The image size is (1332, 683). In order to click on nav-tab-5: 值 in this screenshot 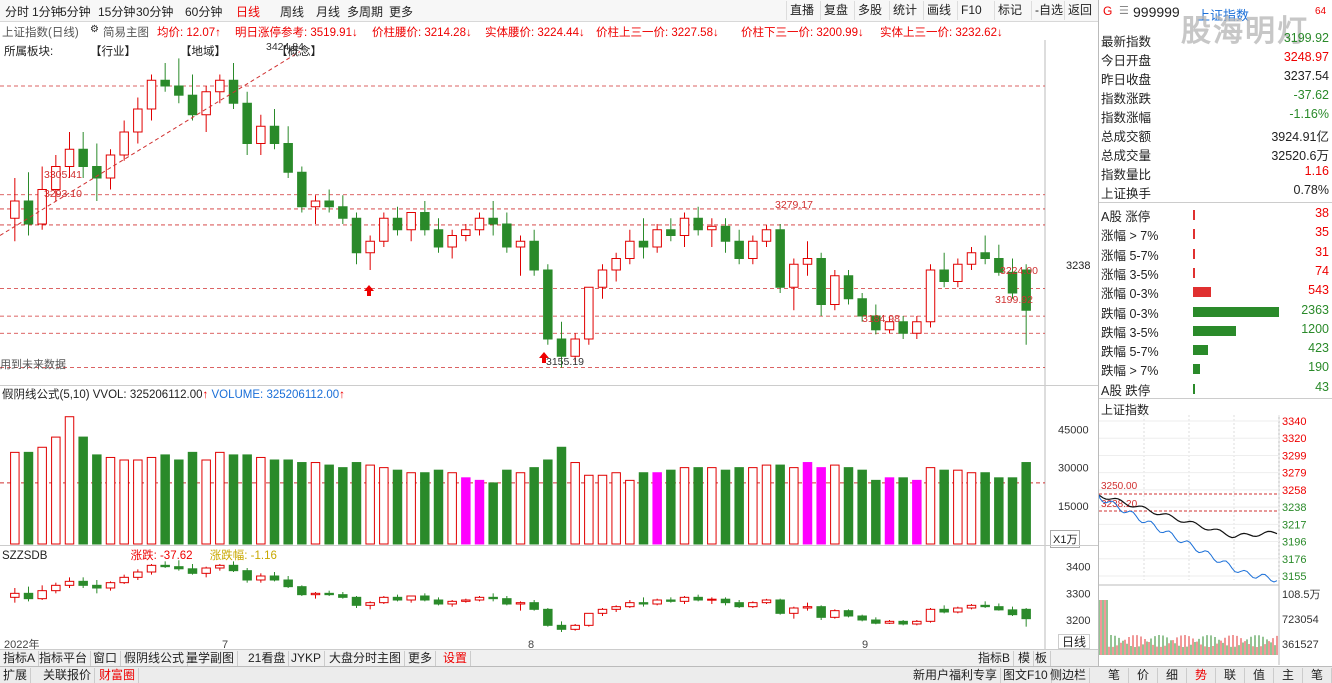, I will do `click(1259, 675)`.